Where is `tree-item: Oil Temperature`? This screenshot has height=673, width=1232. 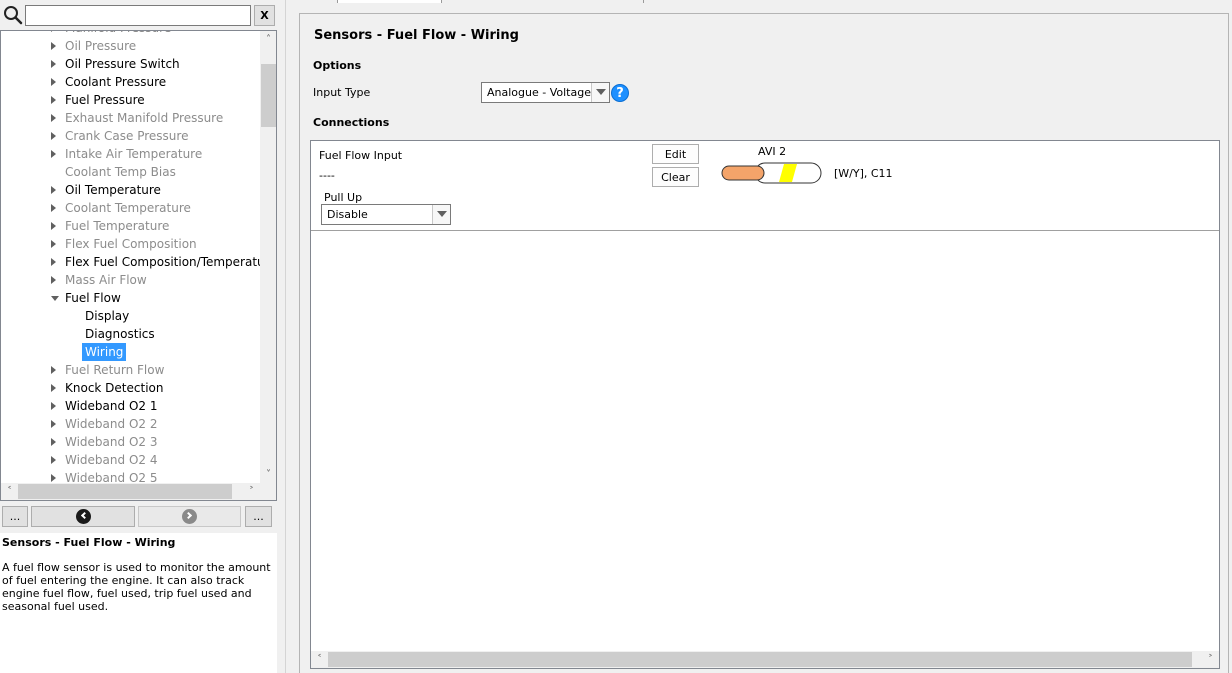 tree-item: Oil Temperature is located at coordinates (130, 190).